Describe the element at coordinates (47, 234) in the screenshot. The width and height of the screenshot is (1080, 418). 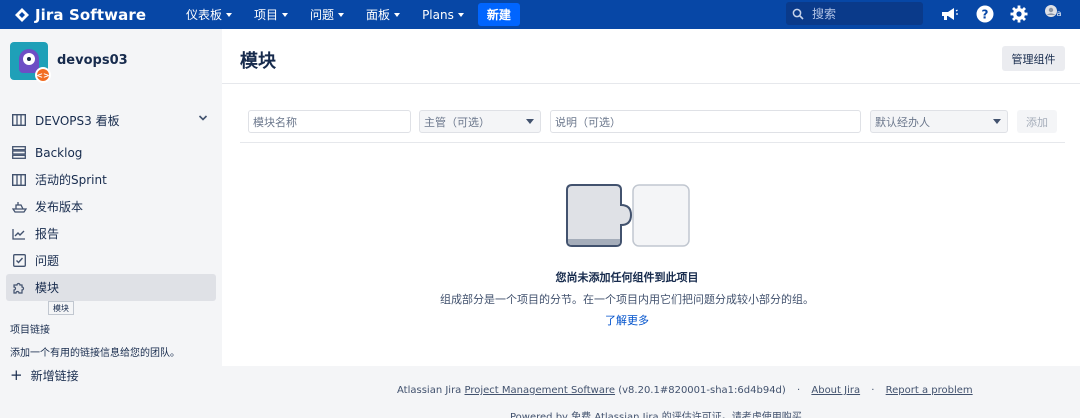
I see `sidebar-item-label: 报告` at that location.